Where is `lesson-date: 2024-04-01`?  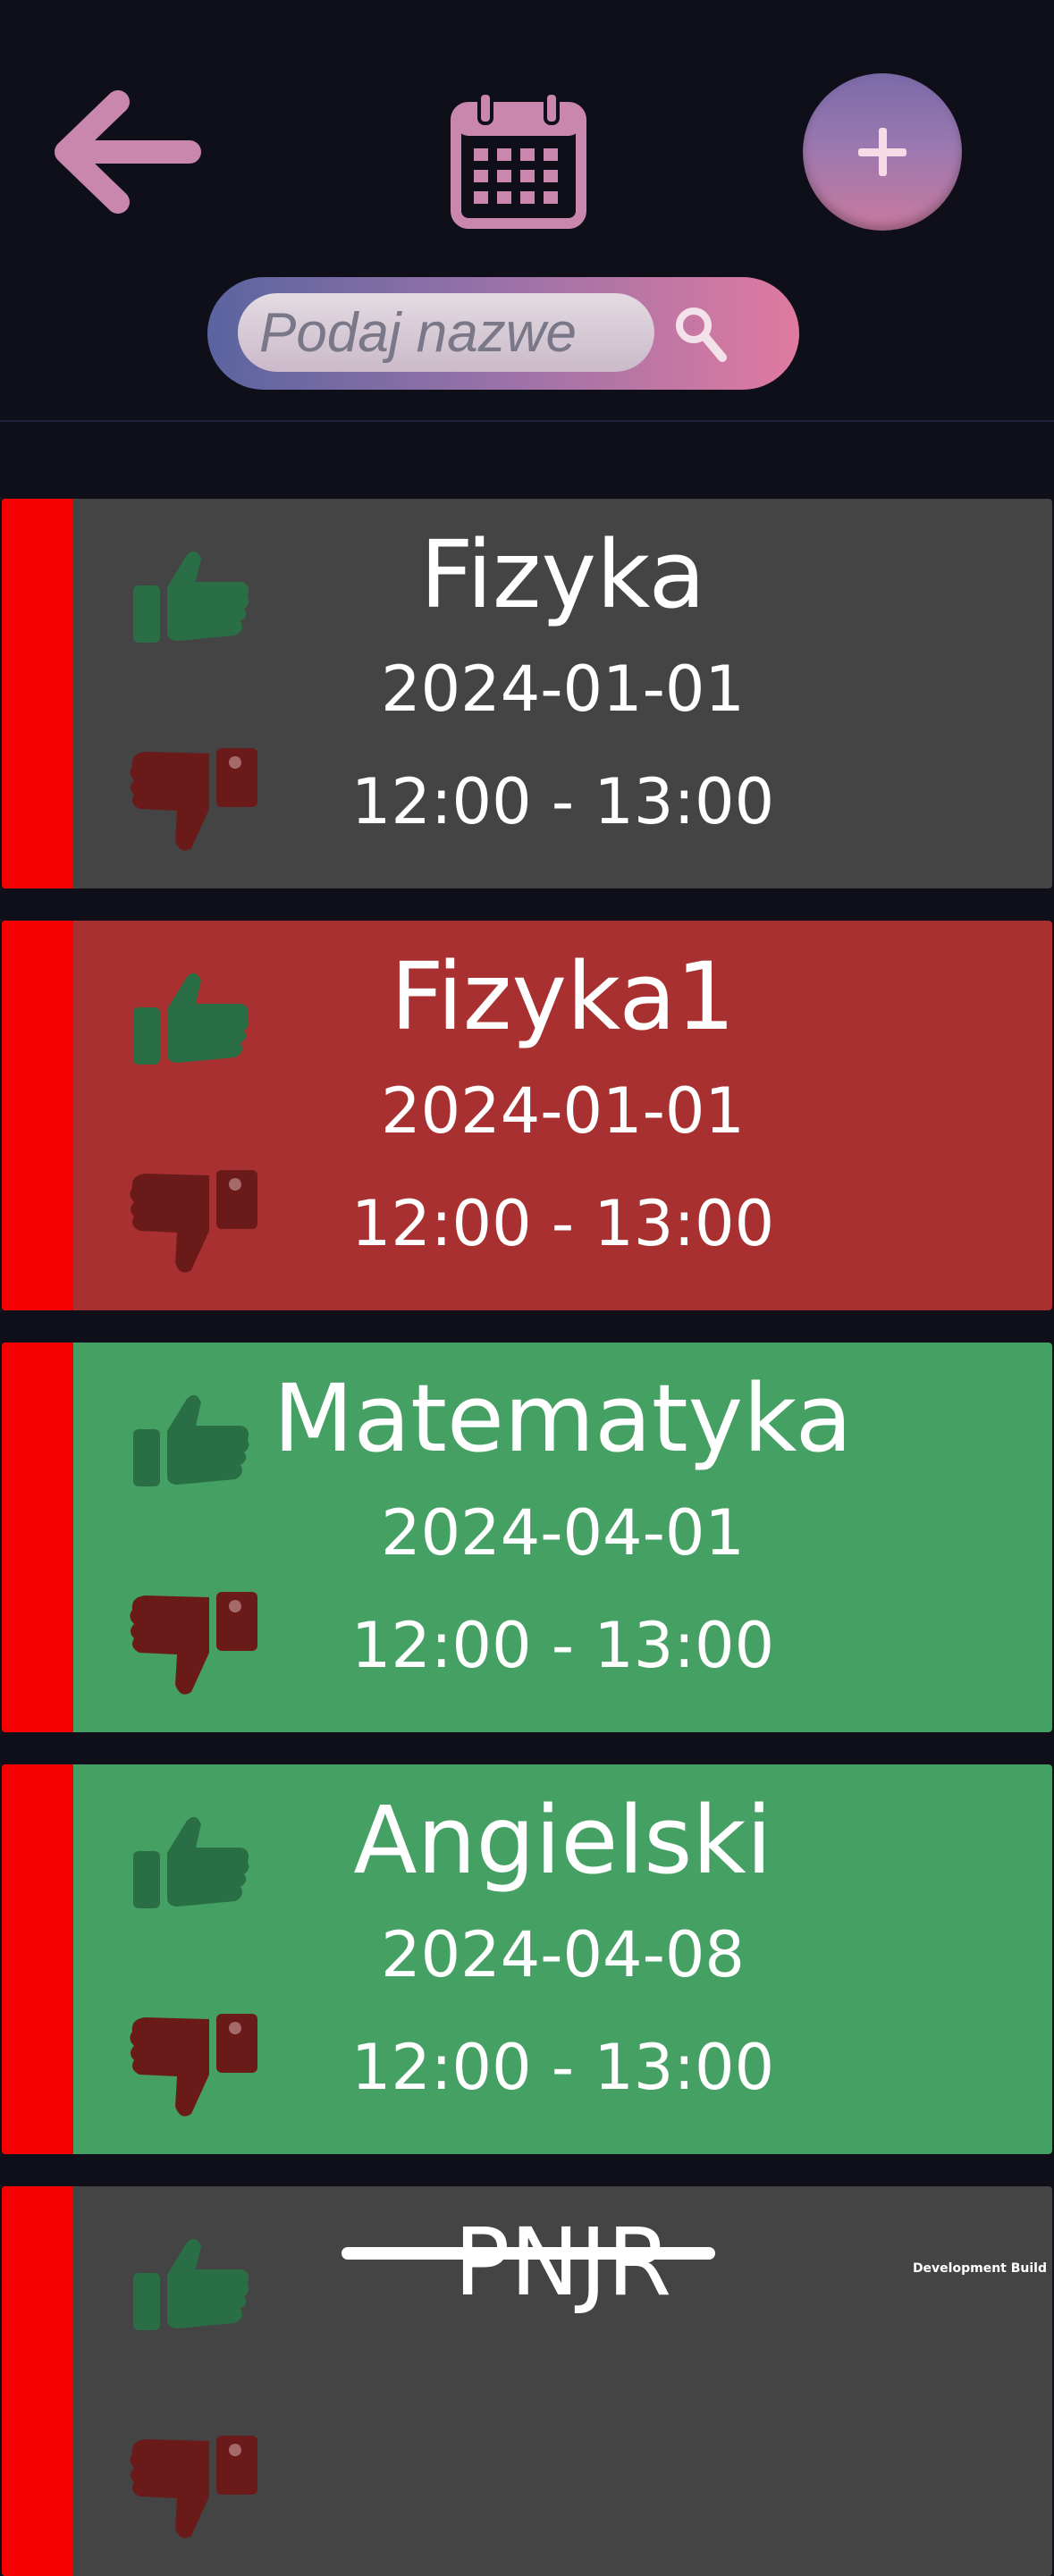 lesson-date: 2024-04-01 is located at coordinates (563, 1533).